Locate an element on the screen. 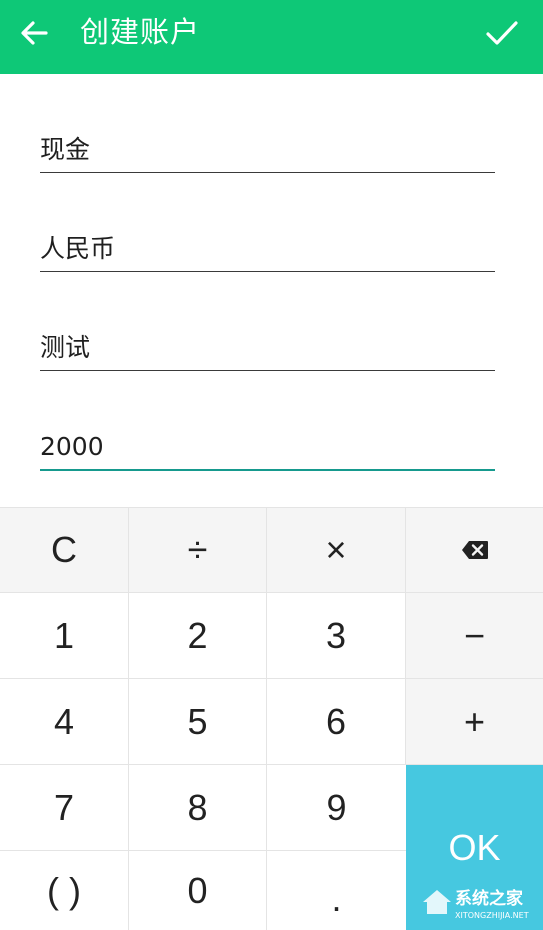  svg-text: 系统之家 is located at coordinates (489, 898).